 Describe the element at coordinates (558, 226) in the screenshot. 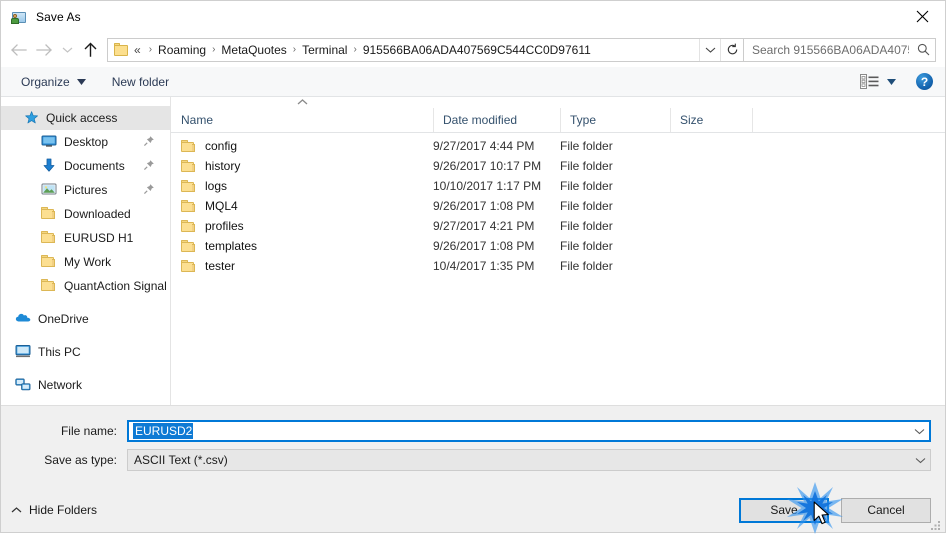

I see `table-row: profiles 9/27/2017 4:21 PM File folder` at that location.